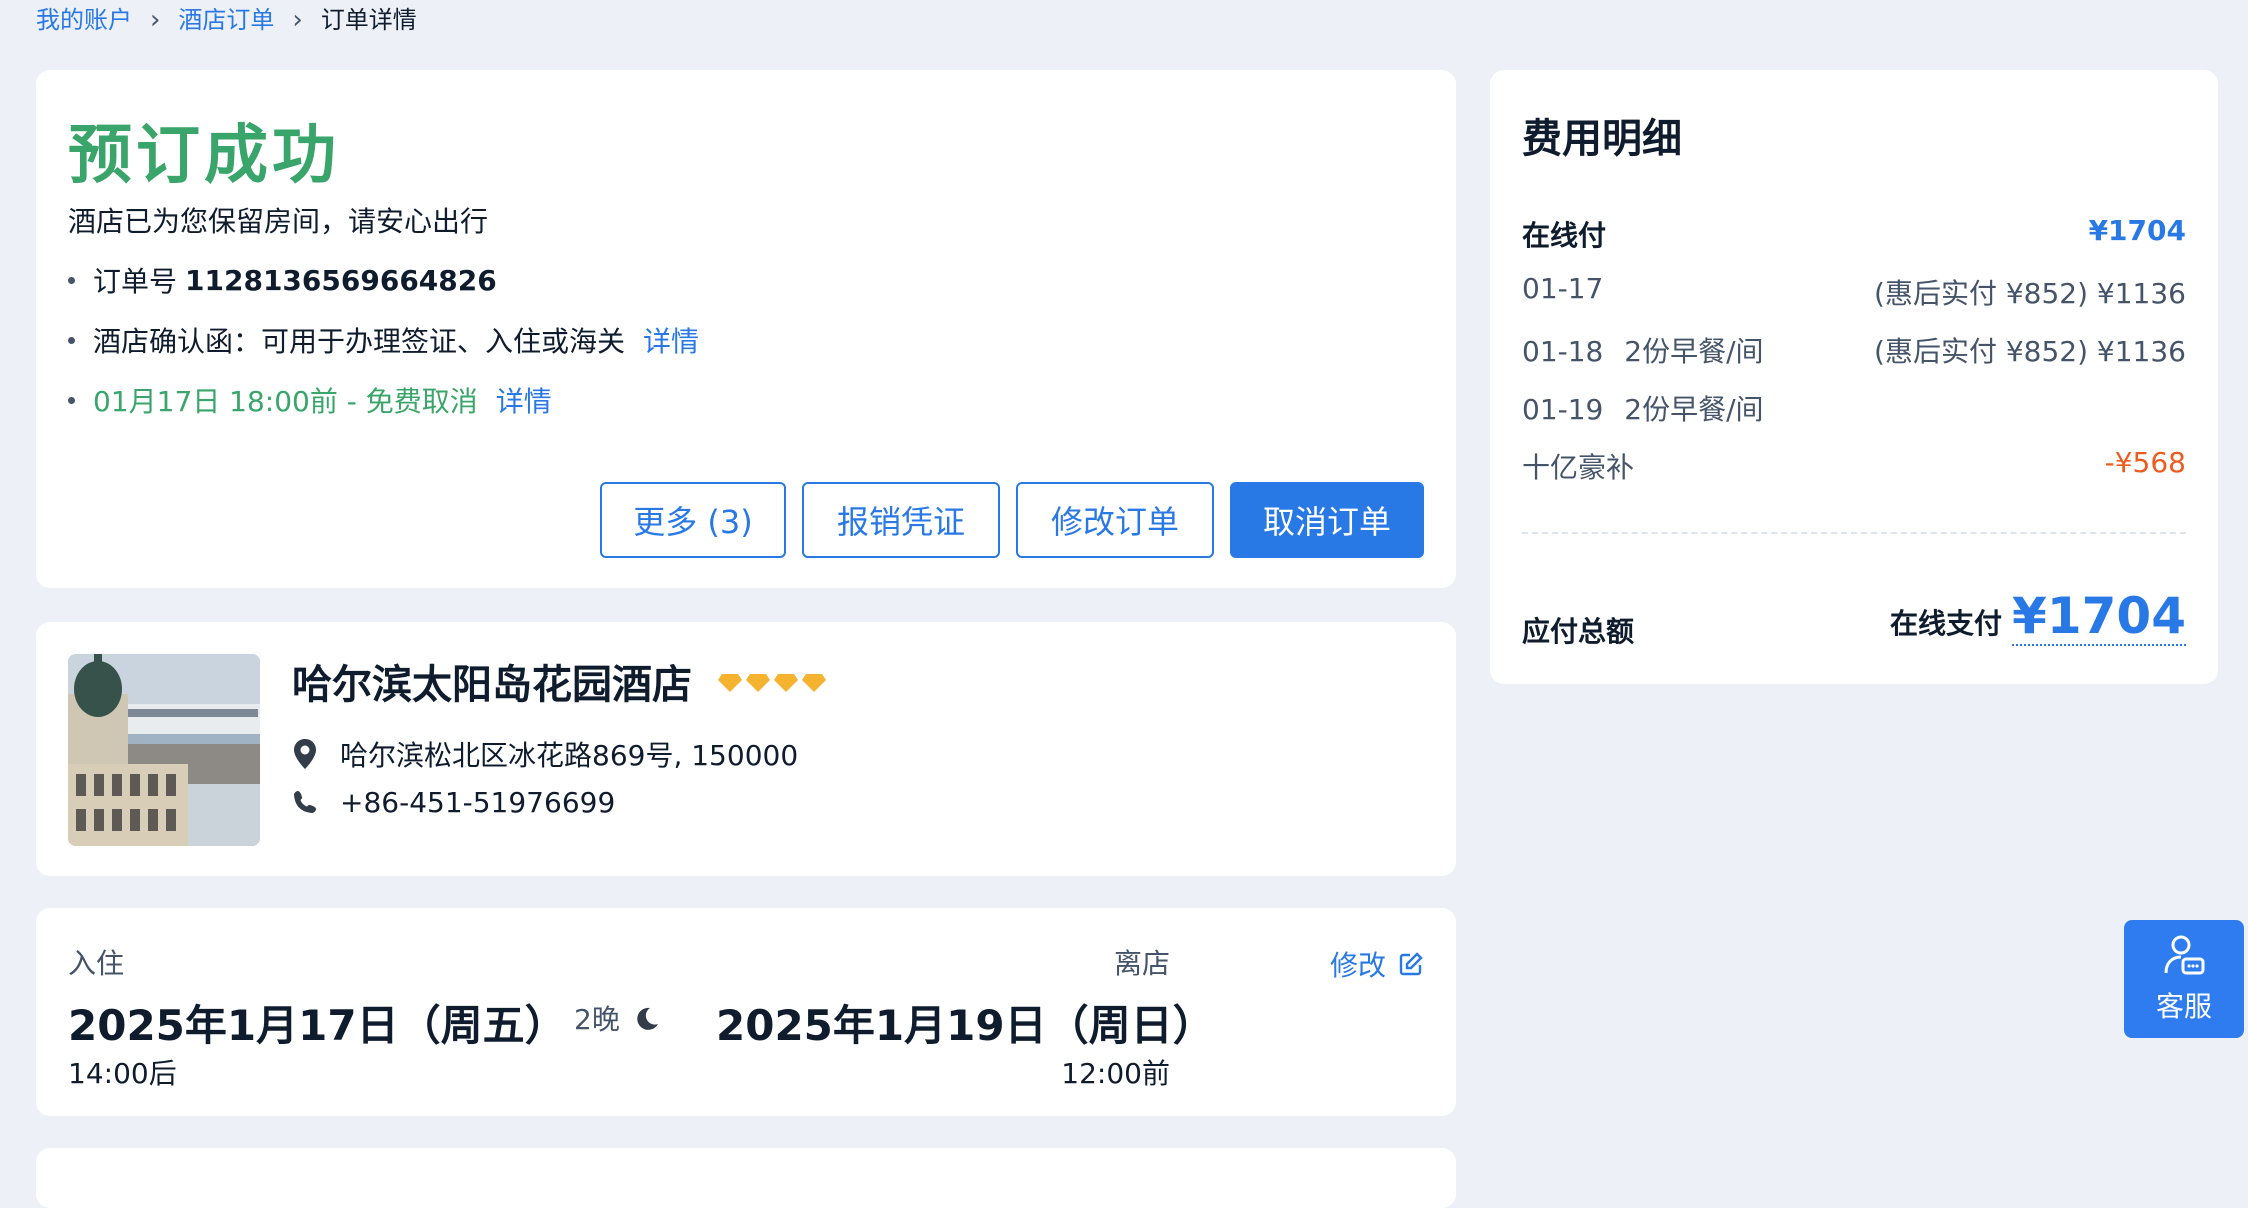 The width and height of the screenshot is (2248, 1208). I want to click on confirmation-row: 酒店确认函：可用于办理签证、入住或海关 详情, so click(383, 340).